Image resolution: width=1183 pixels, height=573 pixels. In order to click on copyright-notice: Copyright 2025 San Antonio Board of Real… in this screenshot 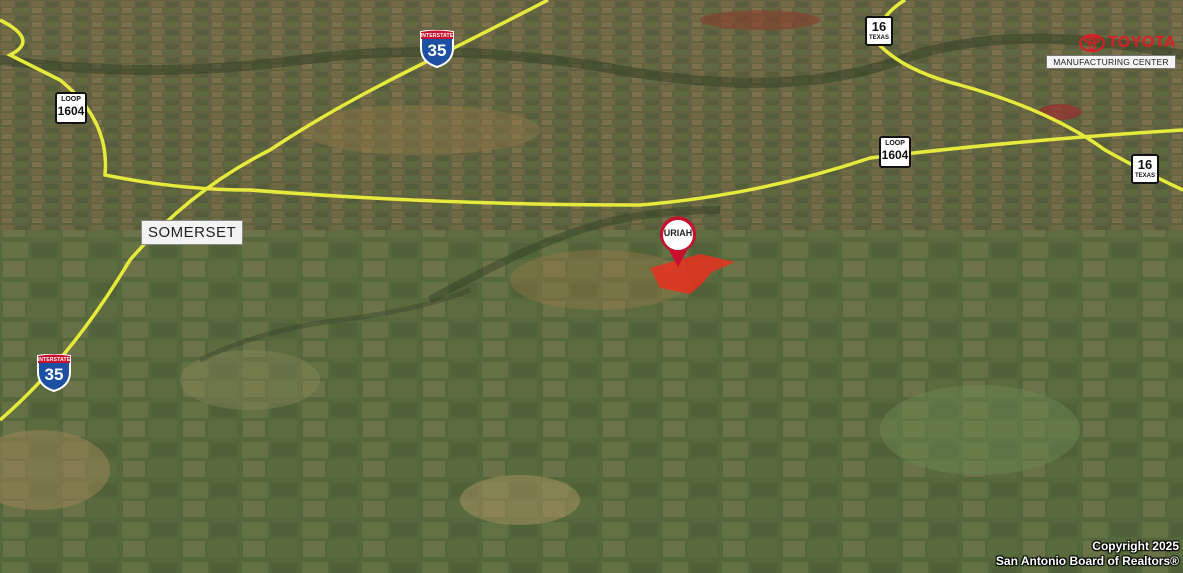, I will do `click(1087, 554)`.